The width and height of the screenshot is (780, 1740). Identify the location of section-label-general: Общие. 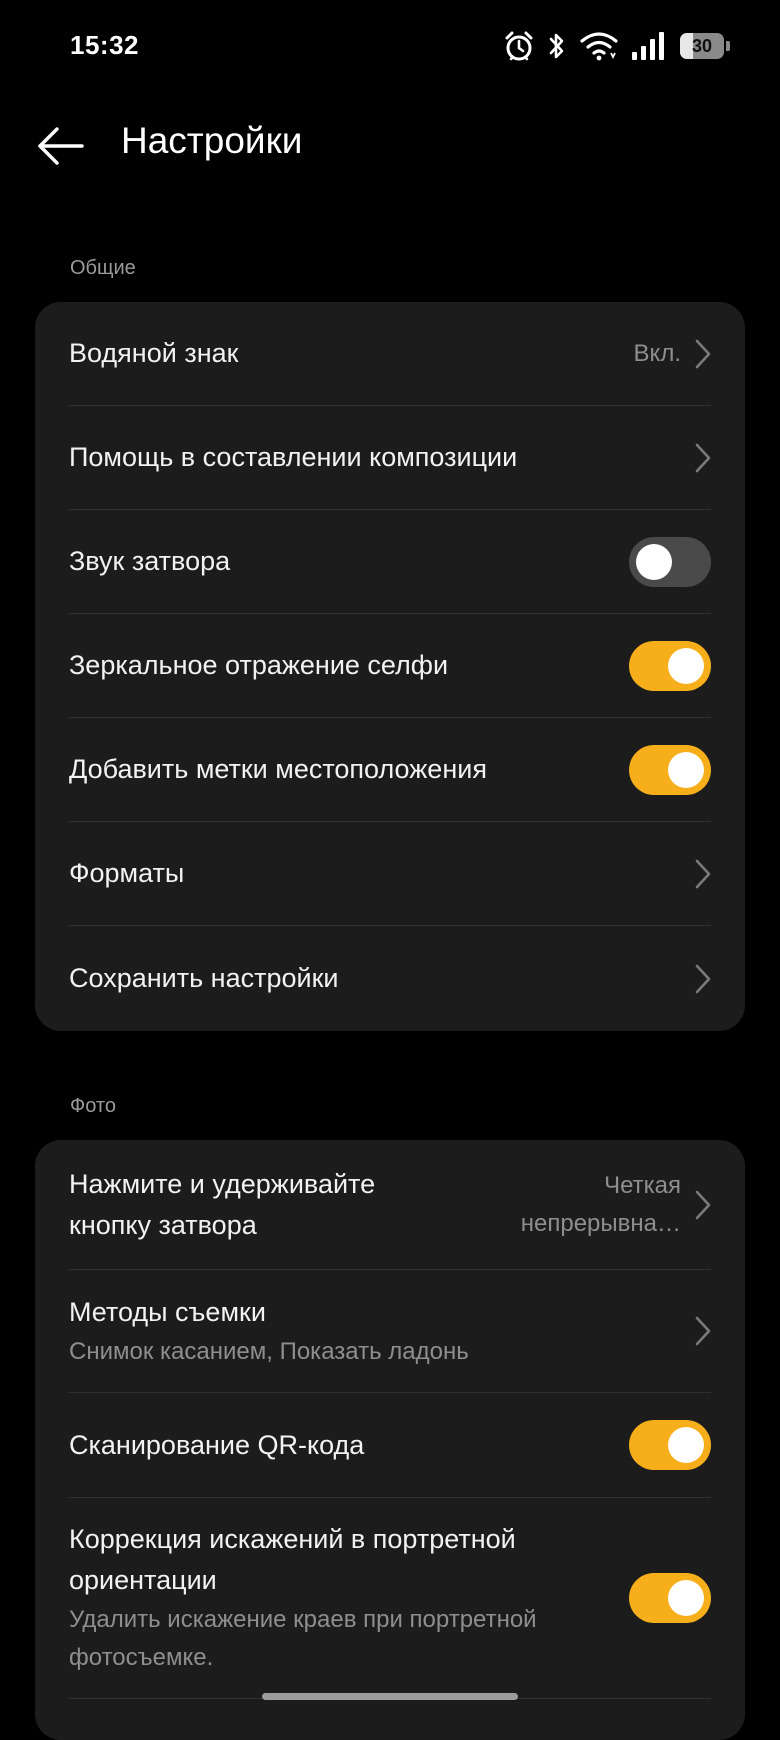
(103, 268).